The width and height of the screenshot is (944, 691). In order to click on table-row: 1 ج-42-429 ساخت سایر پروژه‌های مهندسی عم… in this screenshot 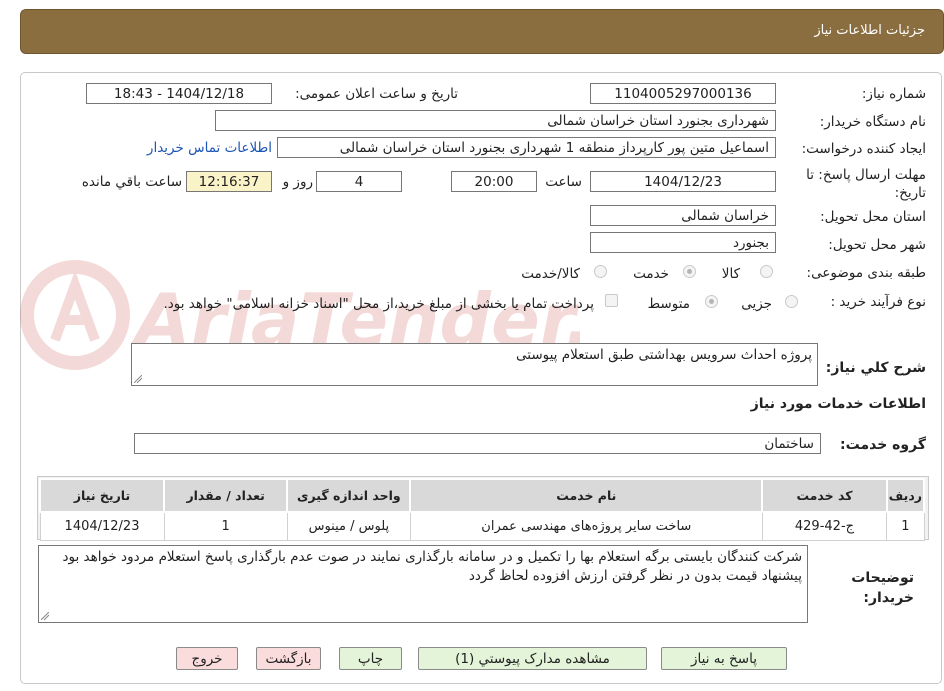, I will do `click(482, 526)`.